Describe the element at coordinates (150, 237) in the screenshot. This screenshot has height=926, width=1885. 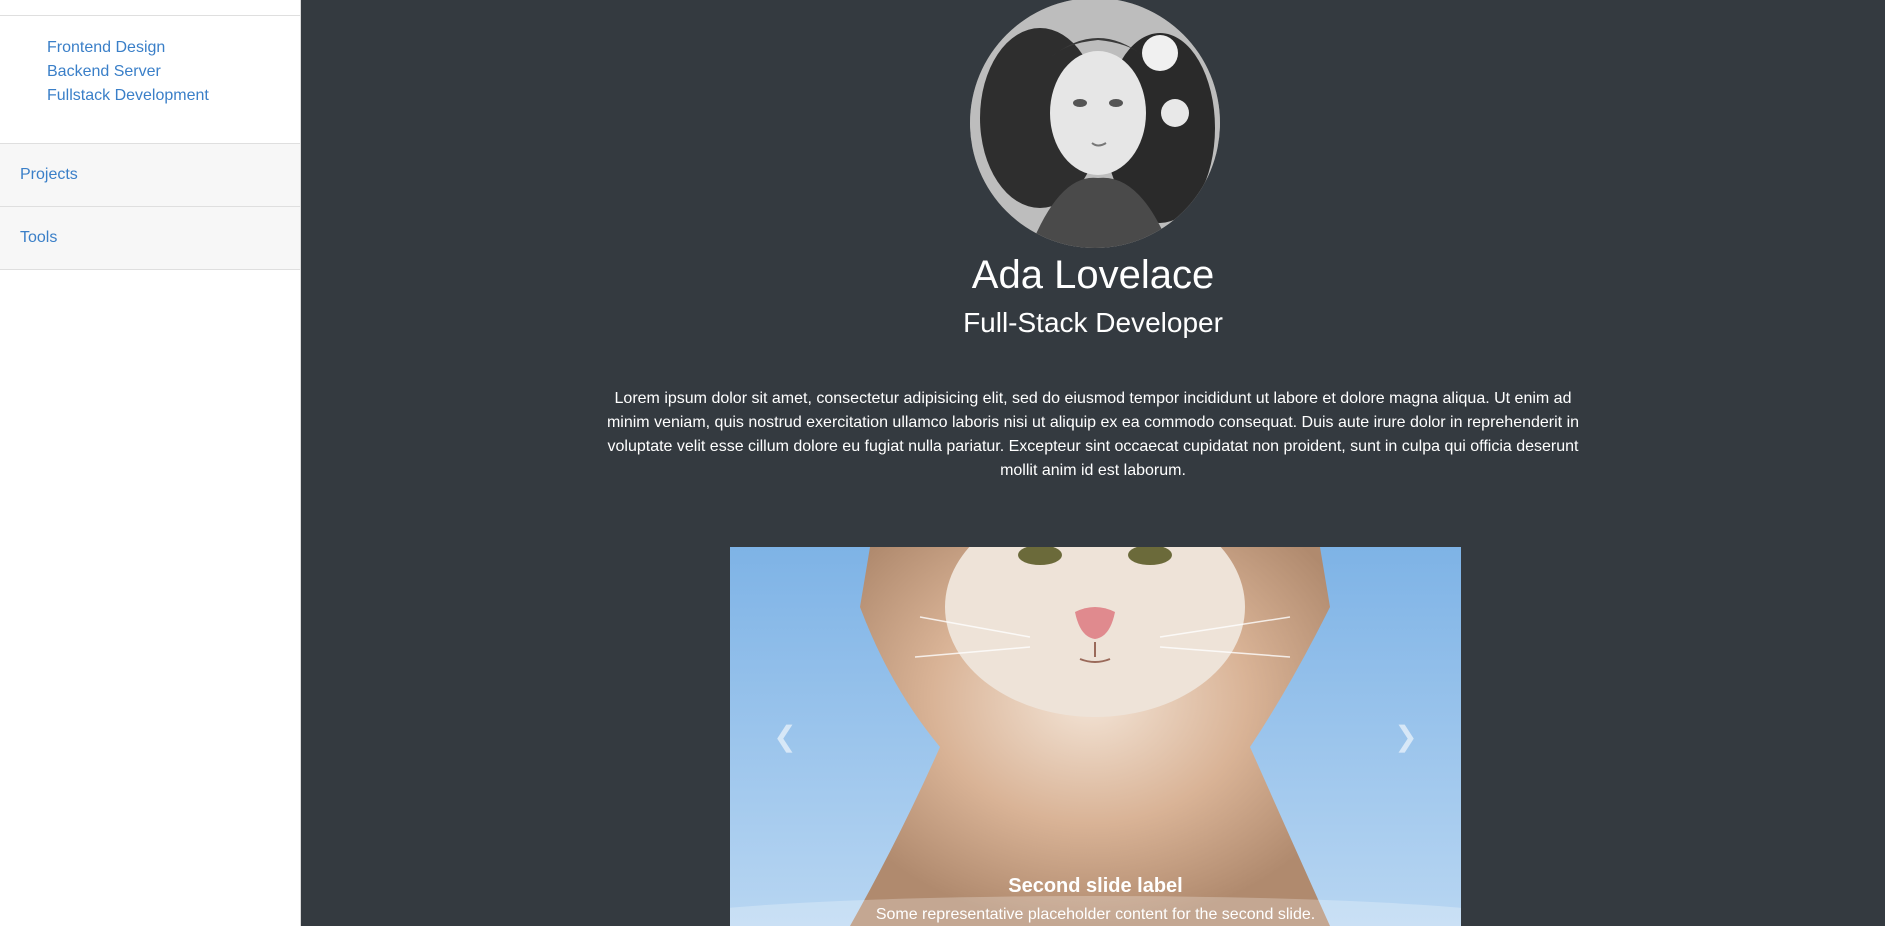
I see `sidebar-section-tools: Tools` at that location.